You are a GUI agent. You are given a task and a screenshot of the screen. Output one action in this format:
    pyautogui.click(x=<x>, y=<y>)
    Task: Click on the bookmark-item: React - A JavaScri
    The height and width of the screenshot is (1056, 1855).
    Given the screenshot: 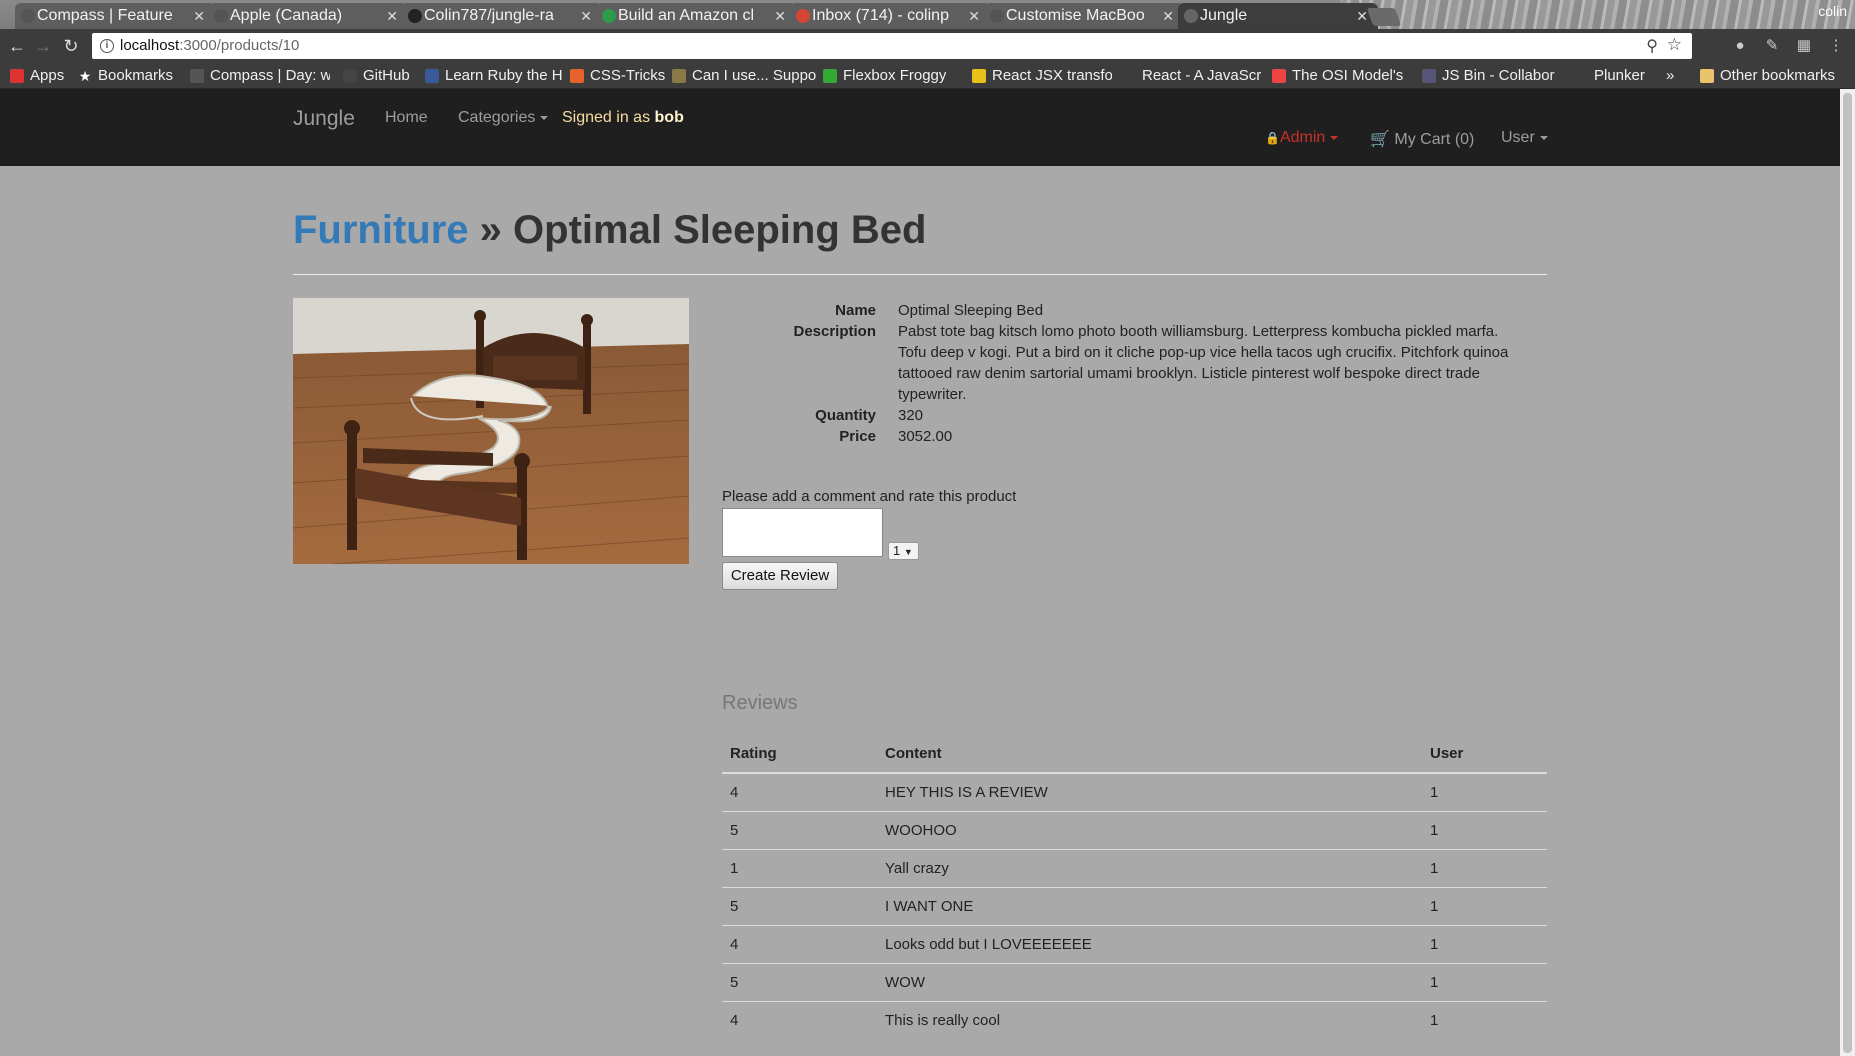 What is the action you would take?
    pyautogui.click(x=1192, y=75)
    